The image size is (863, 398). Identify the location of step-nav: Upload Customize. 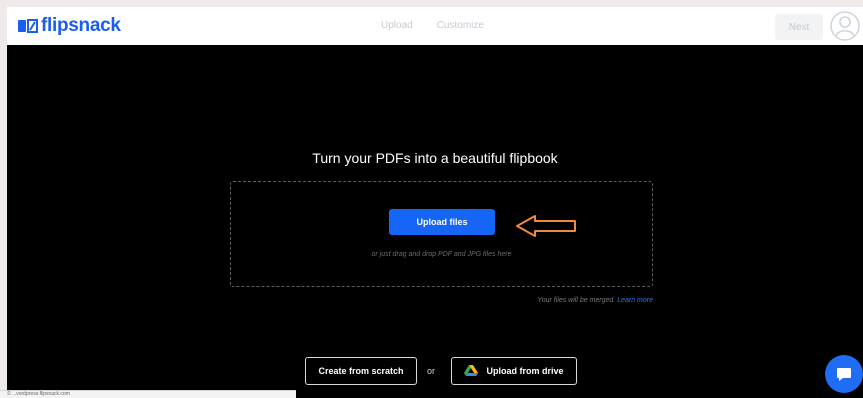
(432, 26).